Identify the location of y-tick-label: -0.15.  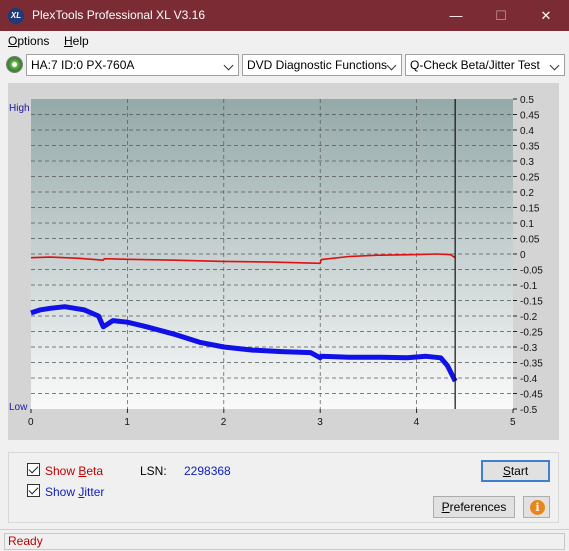
(531, 302).